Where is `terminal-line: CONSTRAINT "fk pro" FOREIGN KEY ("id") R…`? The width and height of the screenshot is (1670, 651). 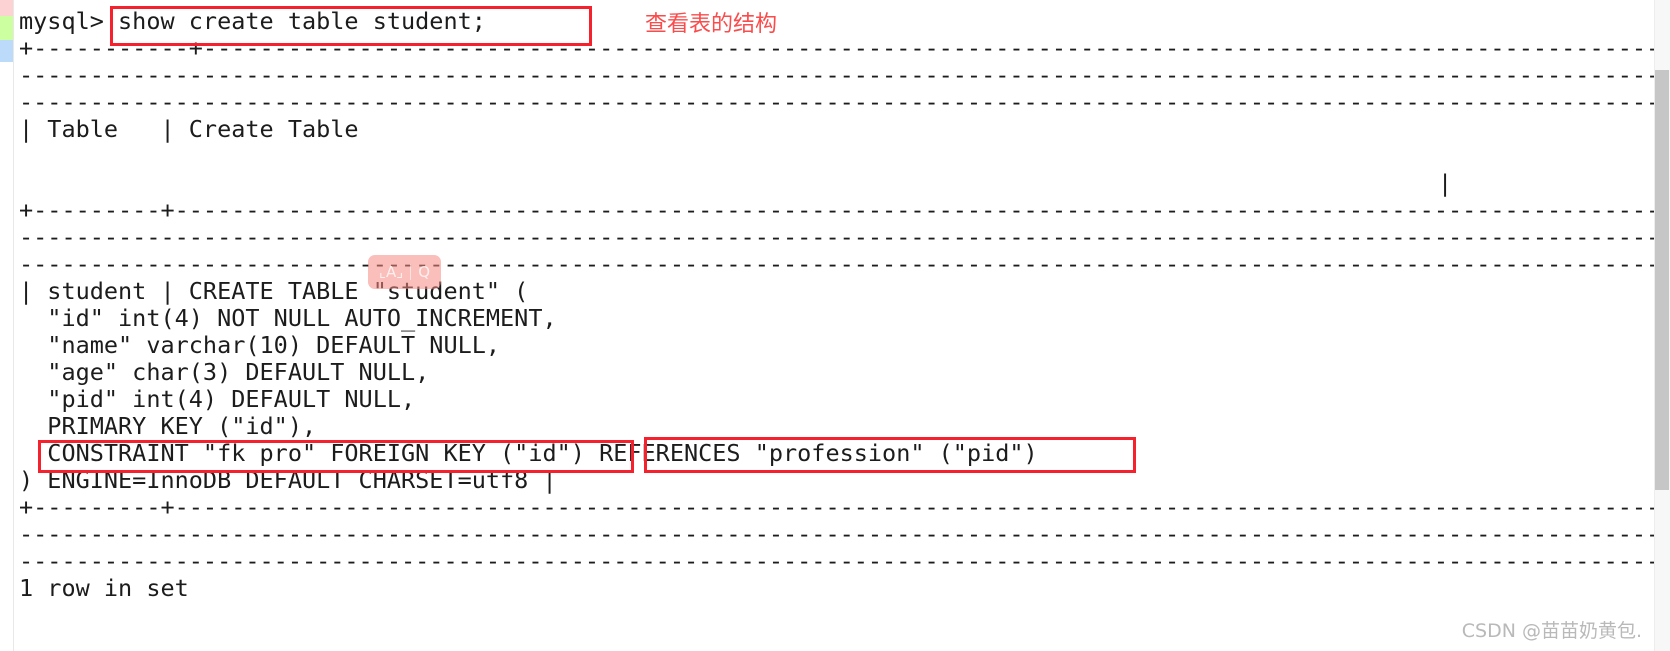 terminal-line: CONSTRAINT "fk pro" FOREIGN KEY ("id") R… is located at coordinates (528, 453).